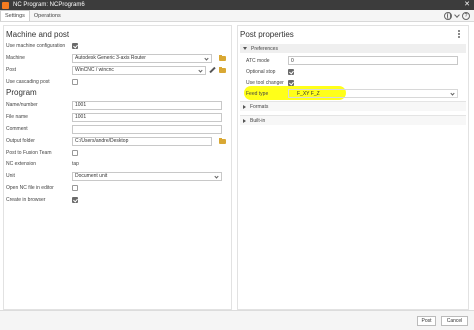  I want to click on post-row: Post WinCNC / wincnc, so click(118, 70).